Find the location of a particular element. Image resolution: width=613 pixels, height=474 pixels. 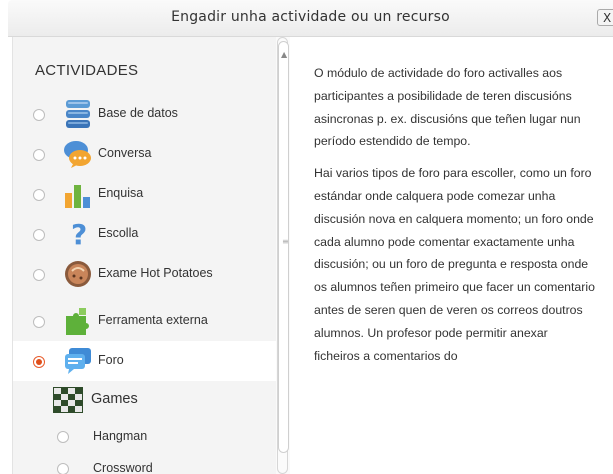

scroll-up-arrow-icon: ▲ is located at coordinates (284, 54).